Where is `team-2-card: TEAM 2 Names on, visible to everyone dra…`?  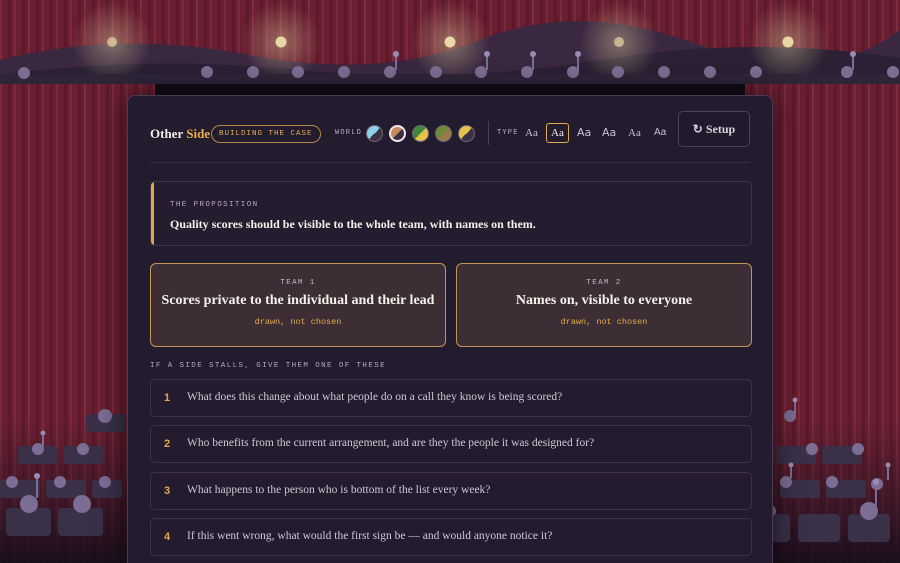 team-2-card: TEAM 2 Names on, visible to everyone dra… is located at coordinates (604, 305).